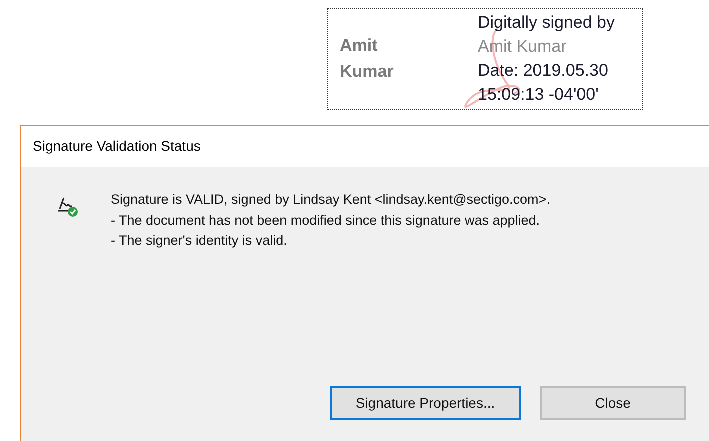  I want to click on signature-detail: Date: 2019.05.30, so click(544, 71).